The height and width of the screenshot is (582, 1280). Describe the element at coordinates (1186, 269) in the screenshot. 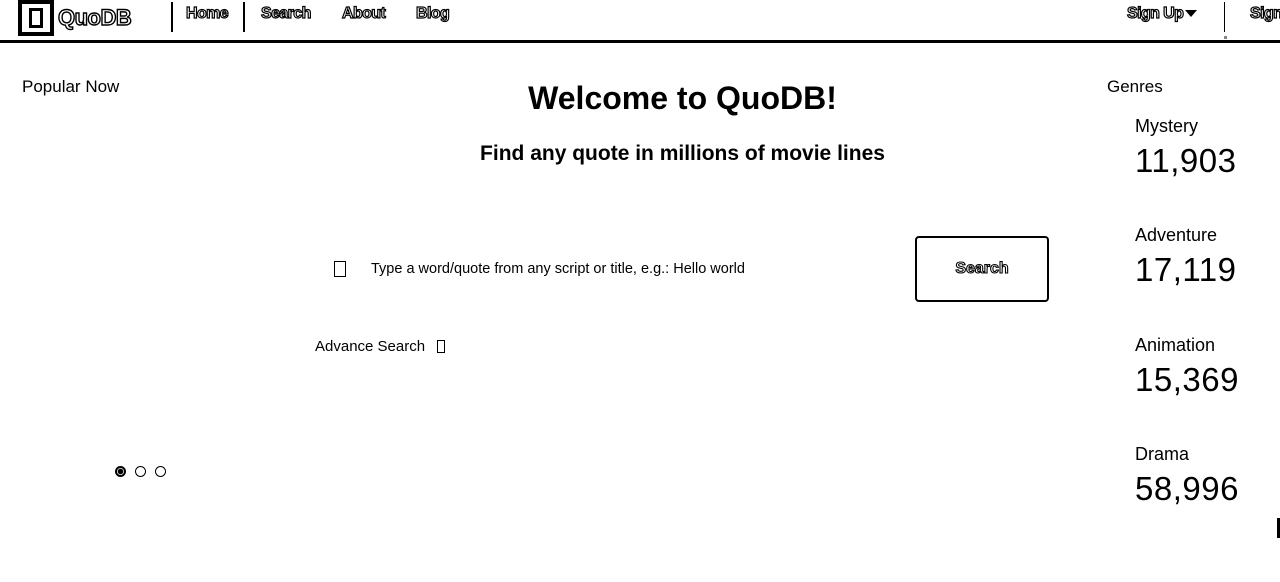

I see `genre-count: 17,119` at that location.